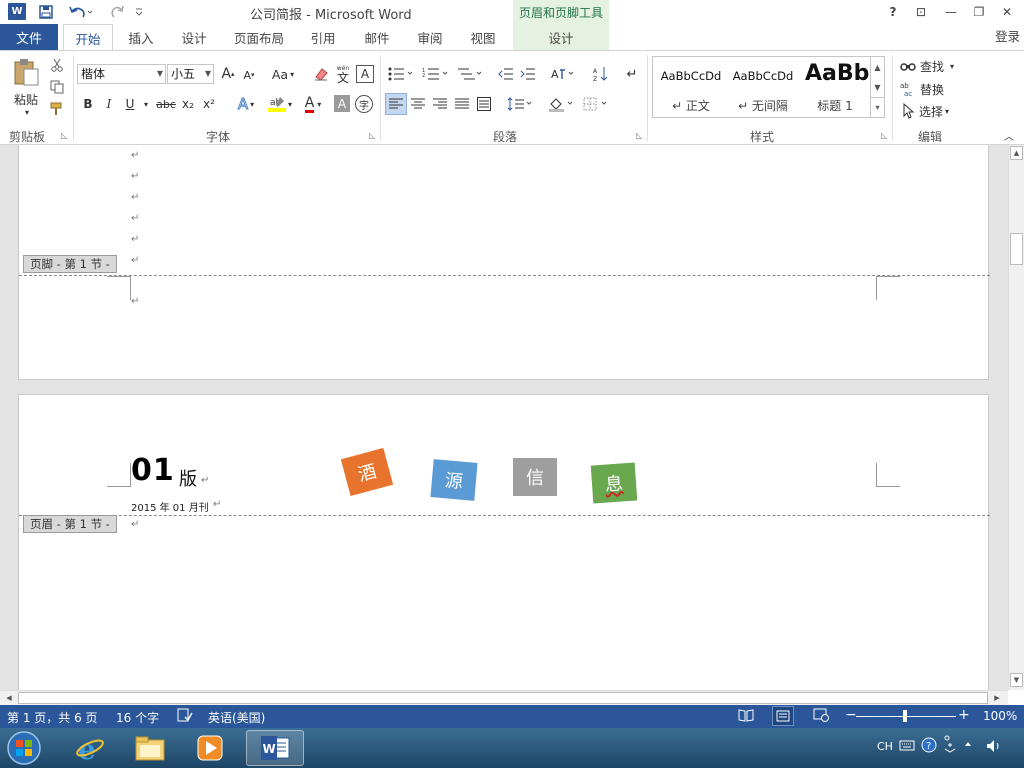  What do you see at coordinates (283, 74) in the screenshot?
I see `change-case-button: Aa ▾` at bounding box center [283, 74].